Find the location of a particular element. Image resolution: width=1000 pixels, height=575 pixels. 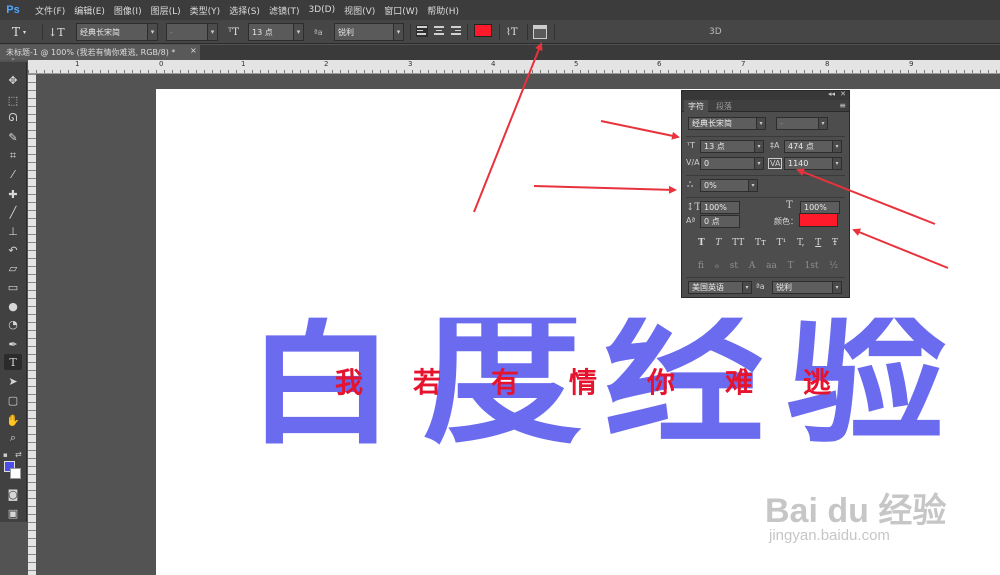

align-right-button is located at coordinates (456, 31).